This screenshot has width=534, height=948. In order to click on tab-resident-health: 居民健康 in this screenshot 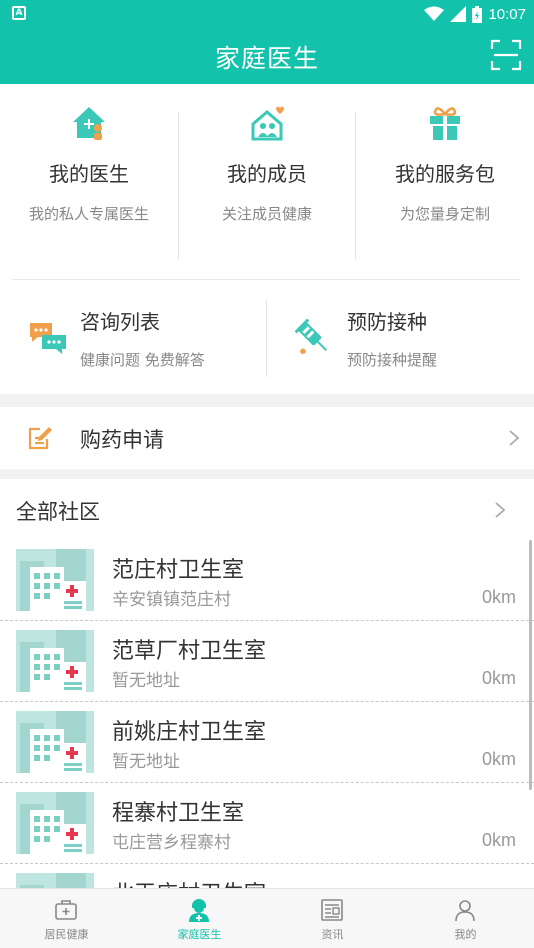, I will do `click(66, 918)`.